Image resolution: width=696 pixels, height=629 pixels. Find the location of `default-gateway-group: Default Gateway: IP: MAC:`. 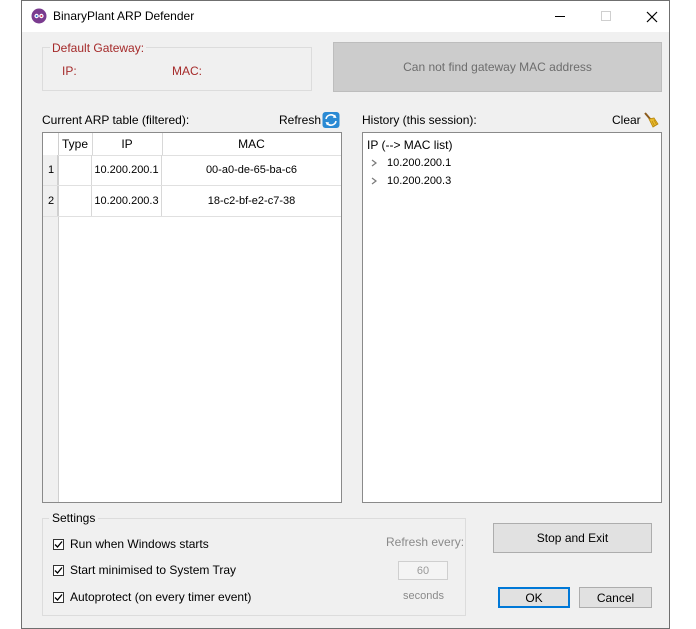

default-gateway-group: Default Gateway: IP: MAC: is located at coordinates (177, 66).